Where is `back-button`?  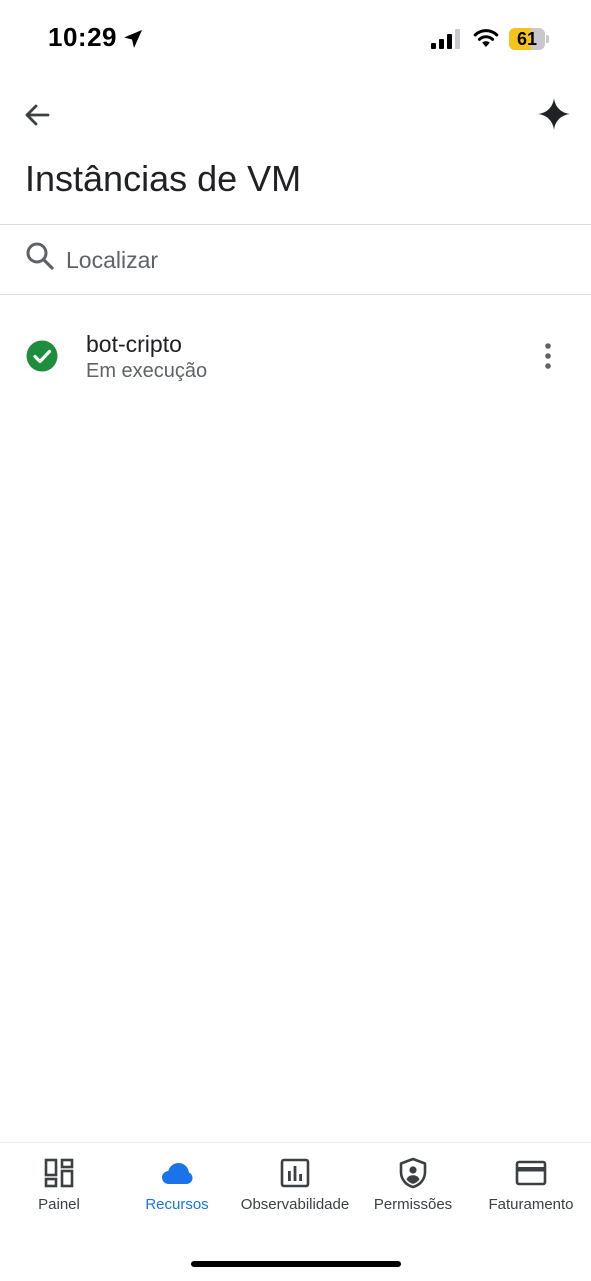
back-button is located at coordinates (37, 115).